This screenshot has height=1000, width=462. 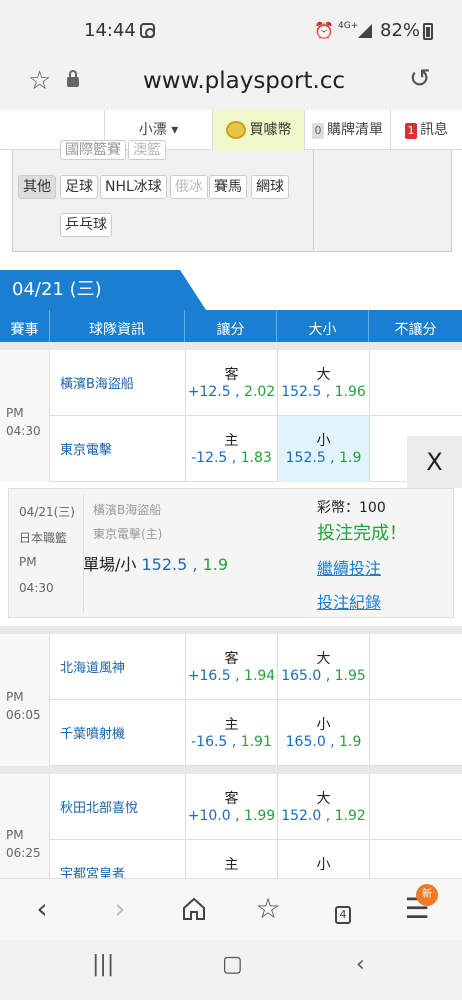 I want to click on tabs-icon: 4, so click(x=343, y=909).